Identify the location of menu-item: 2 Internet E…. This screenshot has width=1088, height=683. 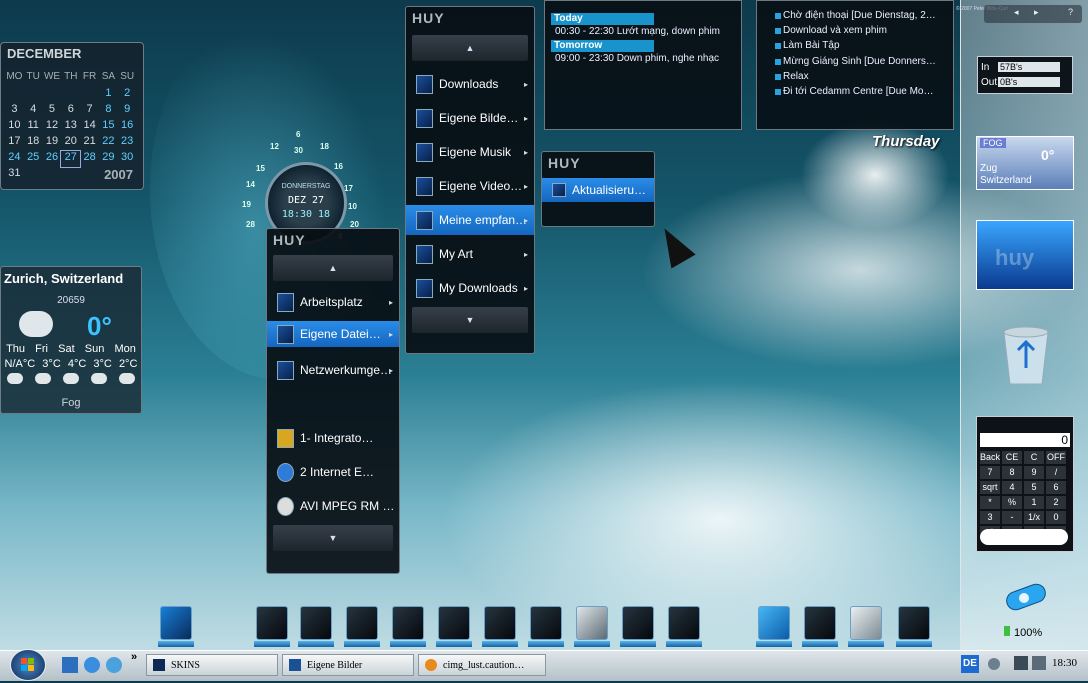
(333, 472).